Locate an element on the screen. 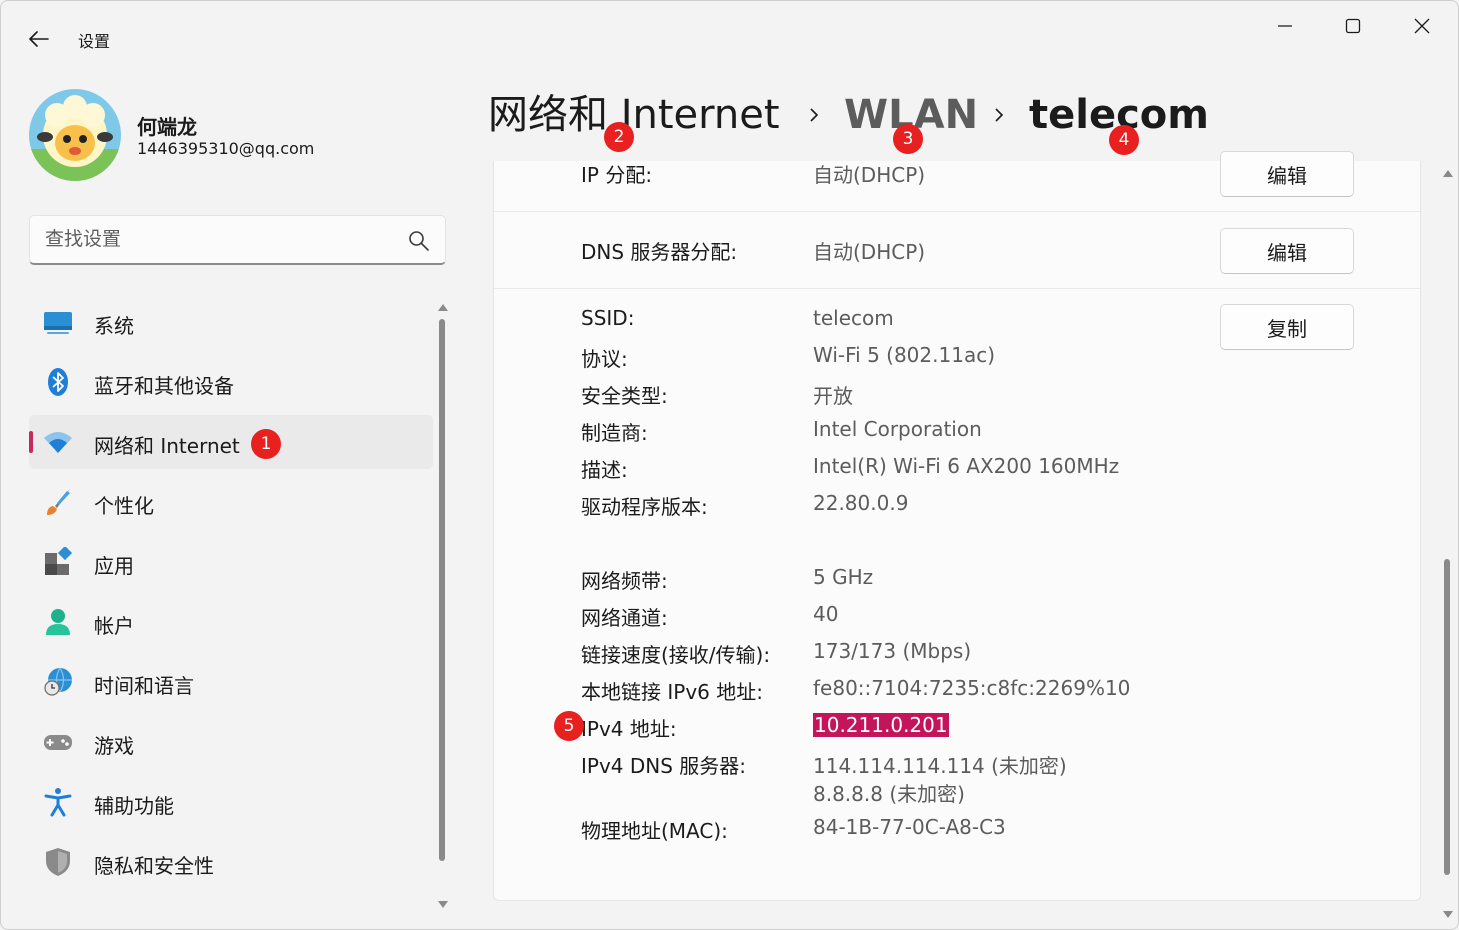 Image resolution: width=1459 pixels, height=930 pixels. paintbrush-icon is located at coordinates (58, 502).